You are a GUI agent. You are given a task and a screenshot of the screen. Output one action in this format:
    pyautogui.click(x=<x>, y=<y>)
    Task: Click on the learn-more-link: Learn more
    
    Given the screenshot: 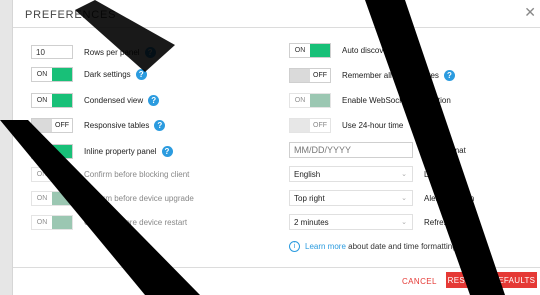 What is the action you would take?
    pyautogui.click(x=325, y=246)
    